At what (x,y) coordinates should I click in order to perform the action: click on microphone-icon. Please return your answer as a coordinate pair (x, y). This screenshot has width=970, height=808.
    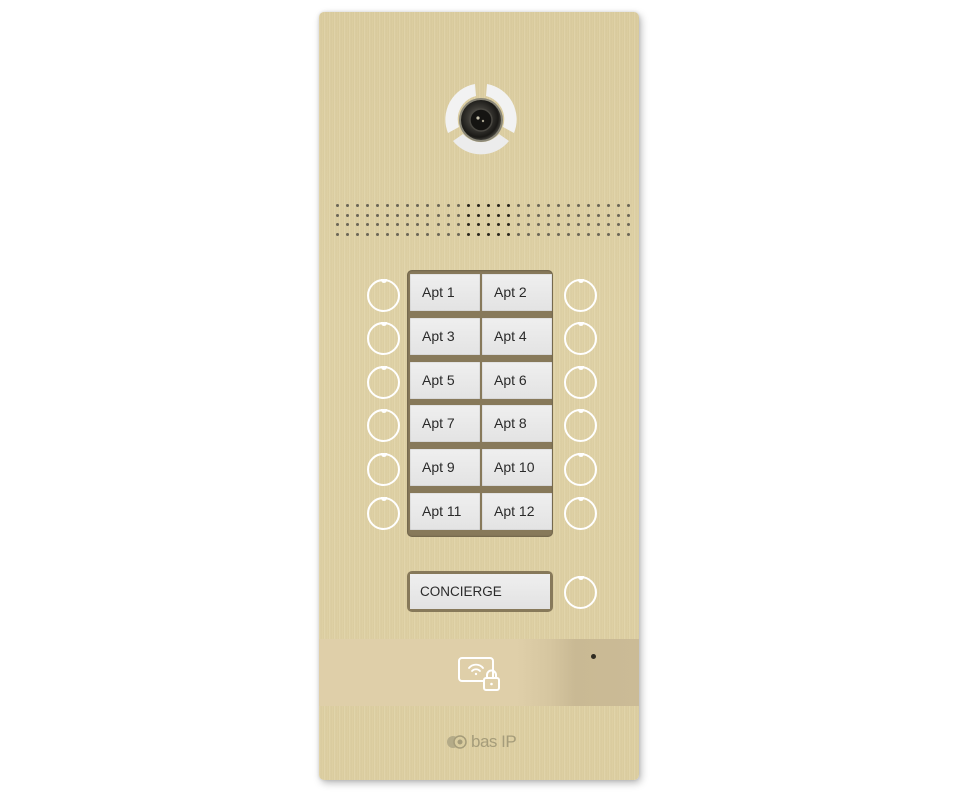
    Looking at the image, I should click on (593, 656).